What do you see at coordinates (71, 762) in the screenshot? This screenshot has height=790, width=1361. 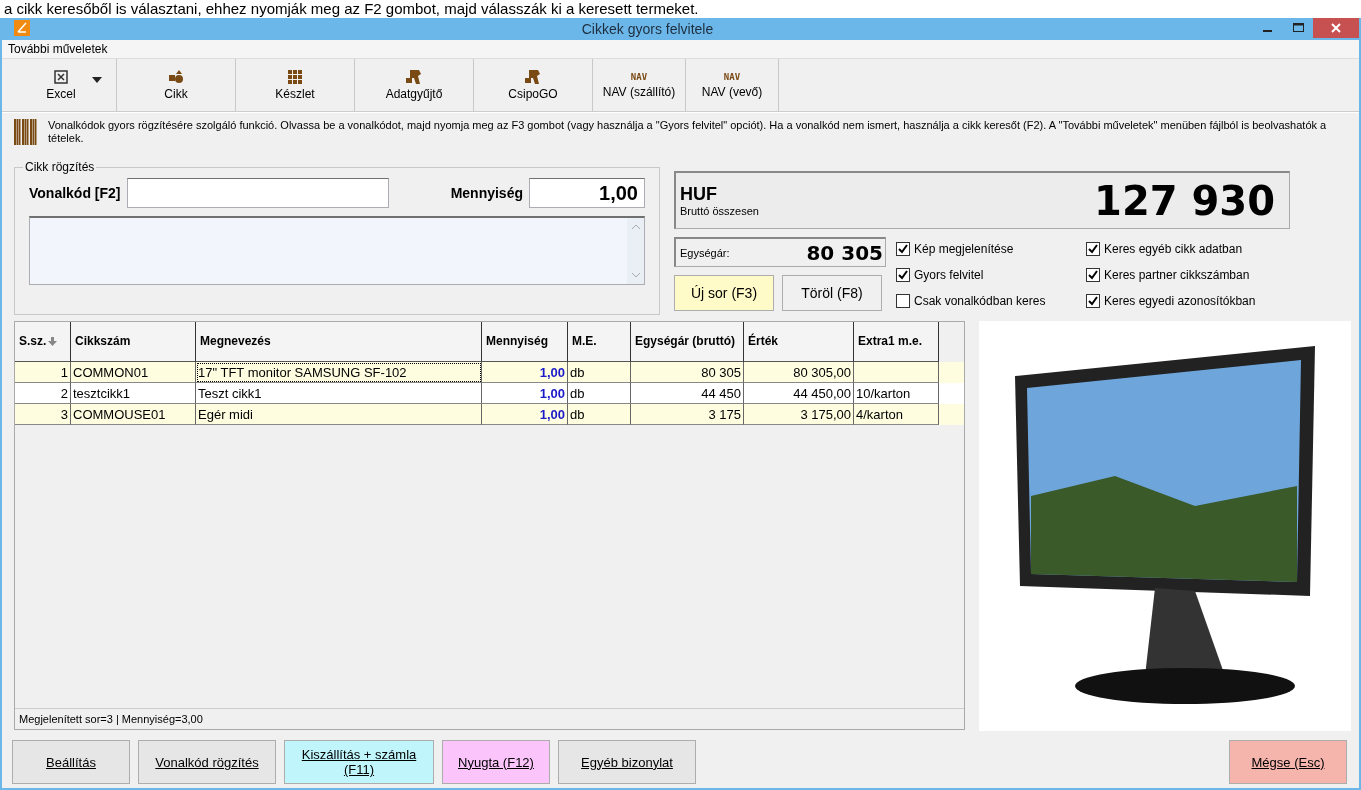 I see `footer-button: Beállítás` at bounding box center [71, 762].